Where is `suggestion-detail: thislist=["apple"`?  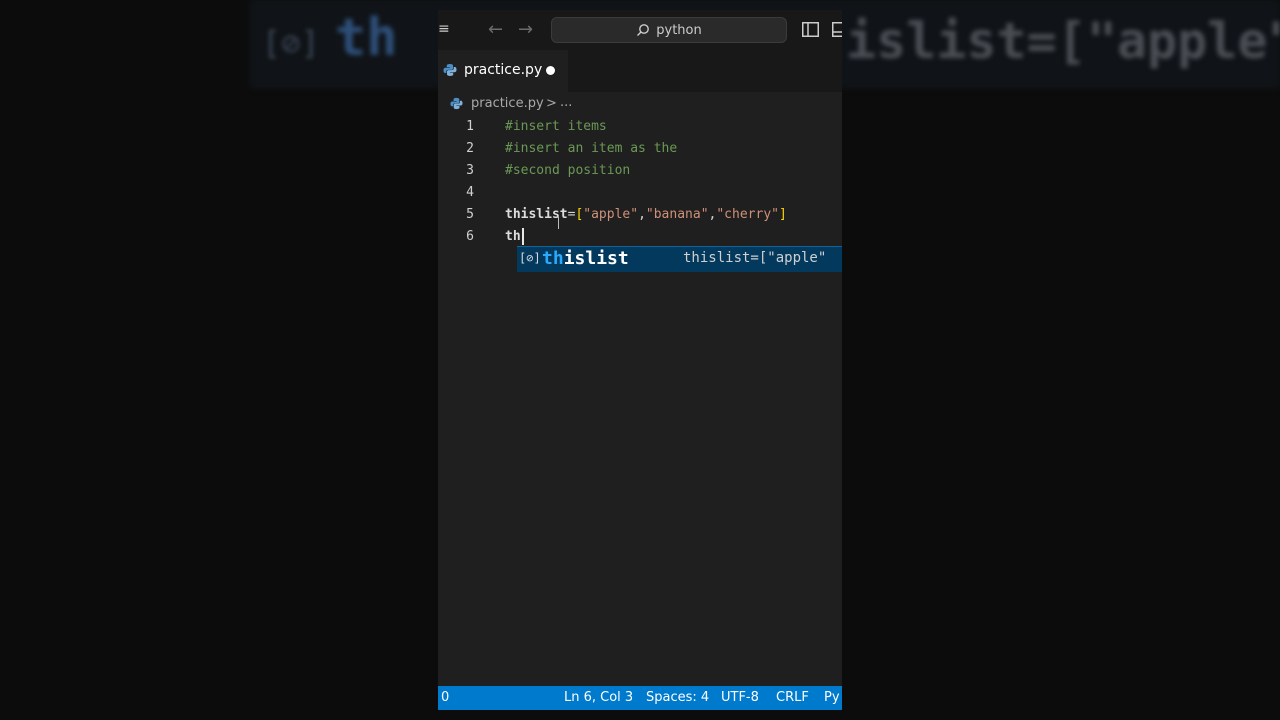
suggestion-detail: thislist=["apple" is located at coordinates (755, 258).